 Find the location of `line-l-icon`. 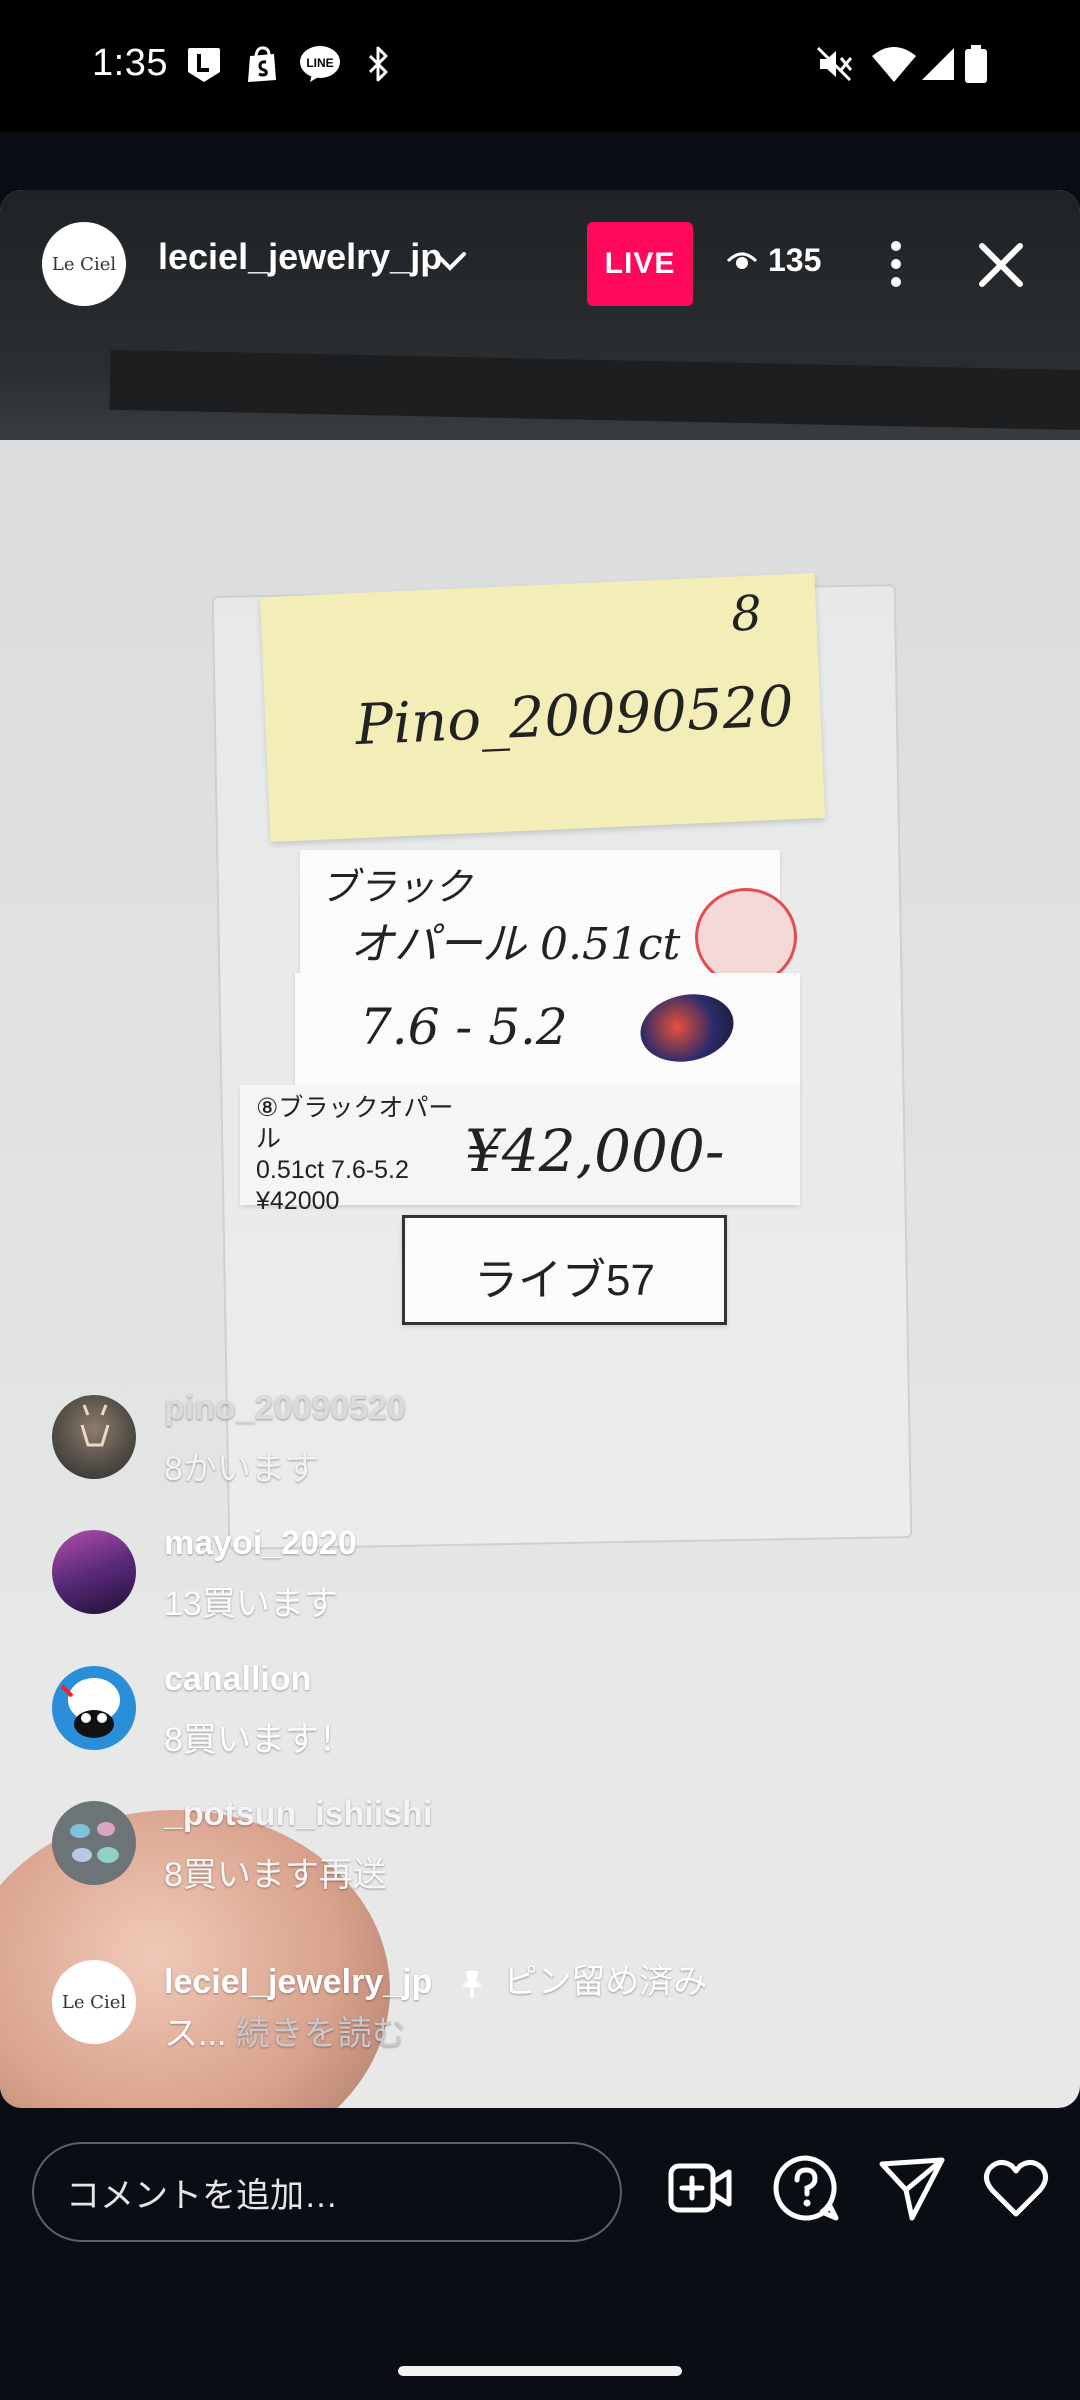

line-l-icon is located at coordinates (204, 65).